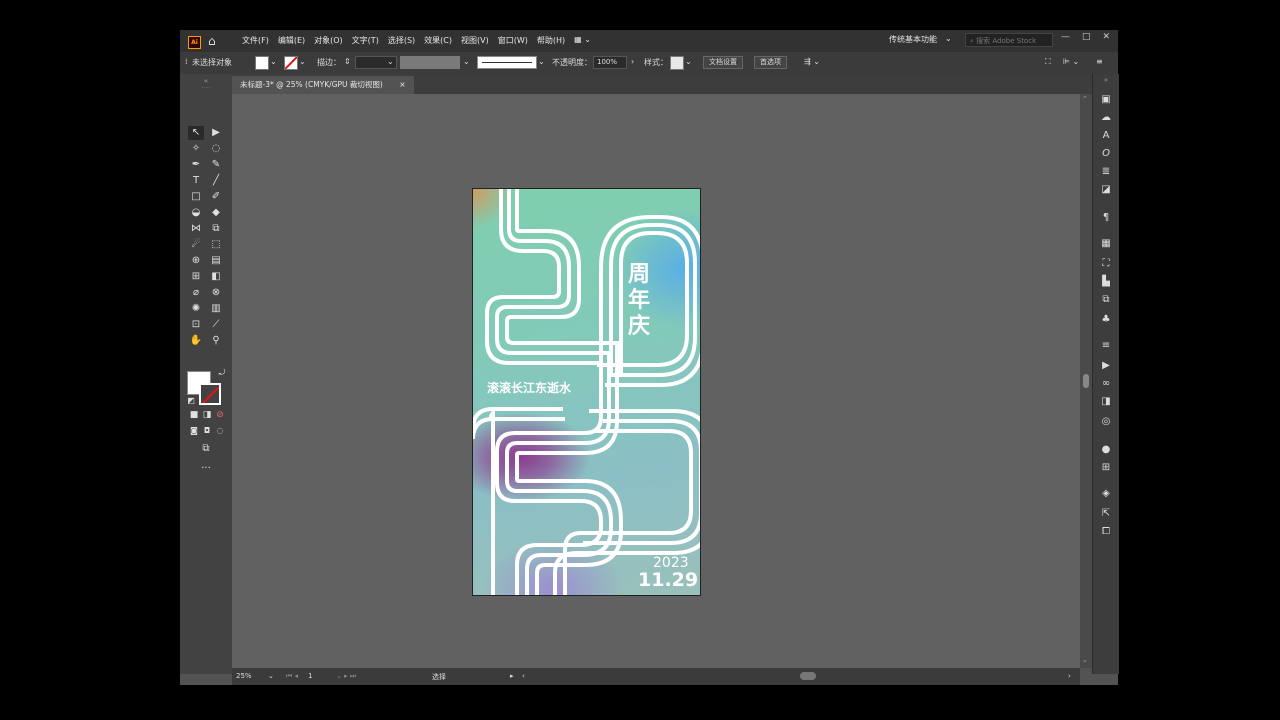 This screenshot has width=1280, height=720. I want to click on free-transform-tool-icon: ⬚, so click(216, 245).